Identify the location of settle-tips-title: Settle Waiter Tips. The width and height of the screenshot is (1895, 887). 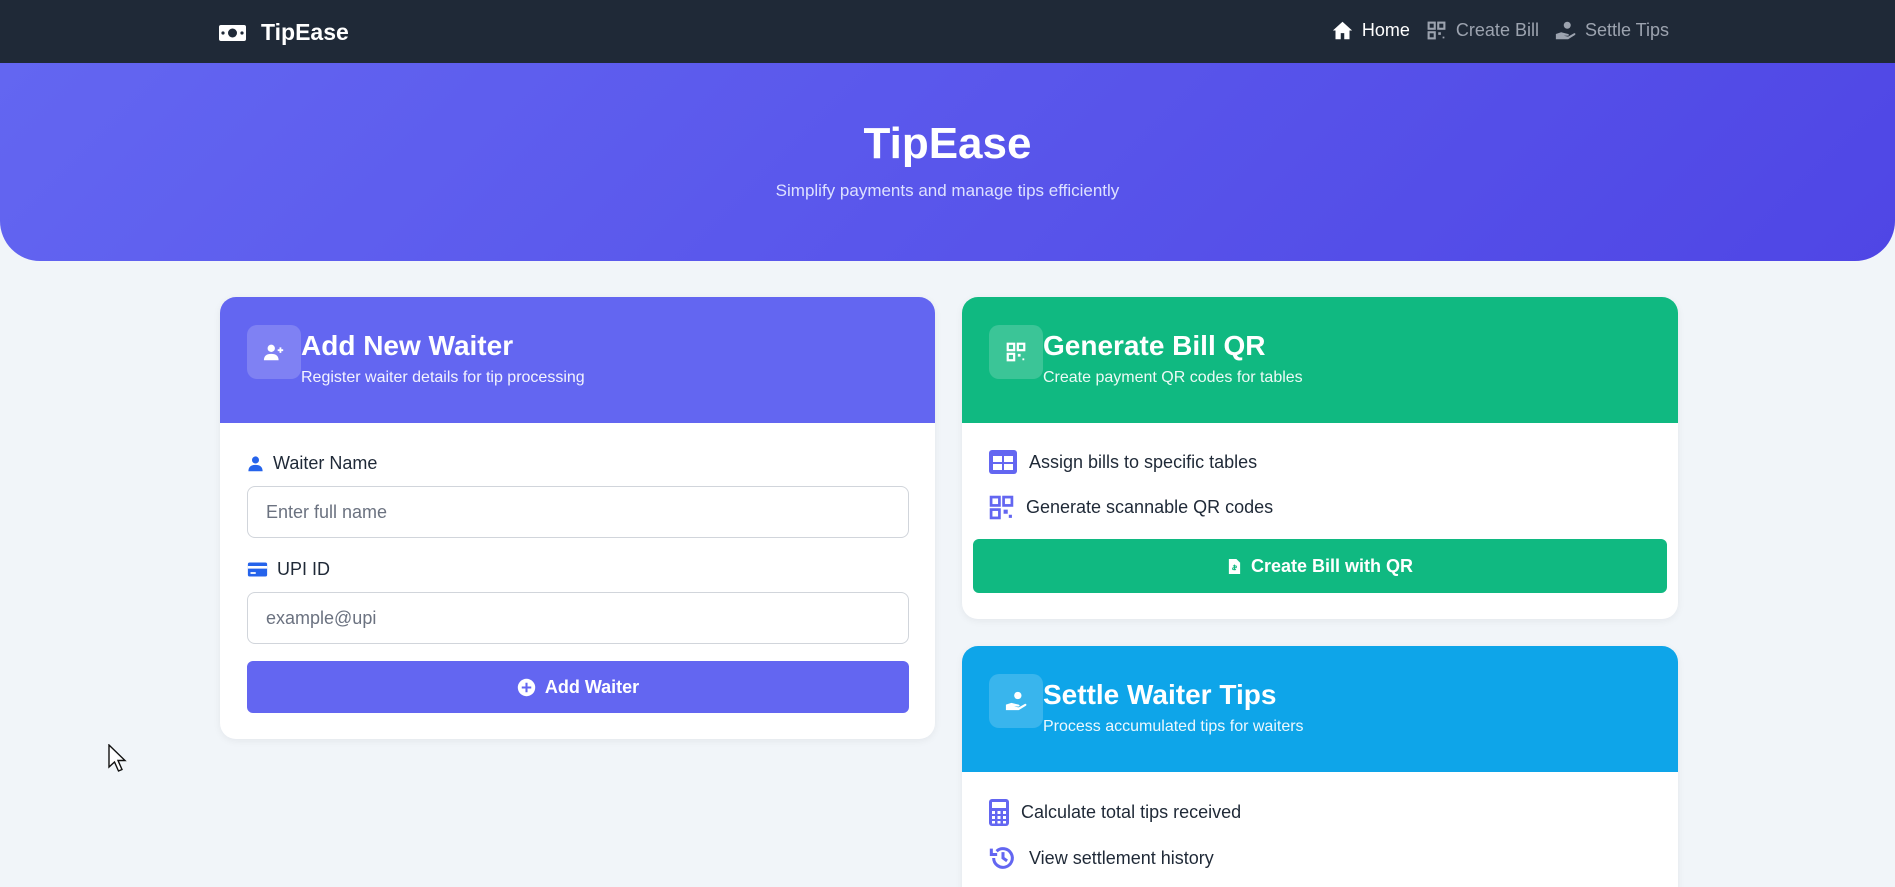
(1160, 694).